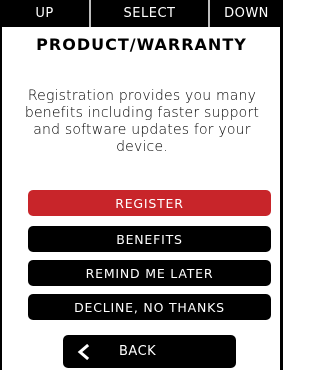 This screenshot has height=370, width=320. I want to click on remind-me-later-button: REMIND ME LATER, so click(149, 273).